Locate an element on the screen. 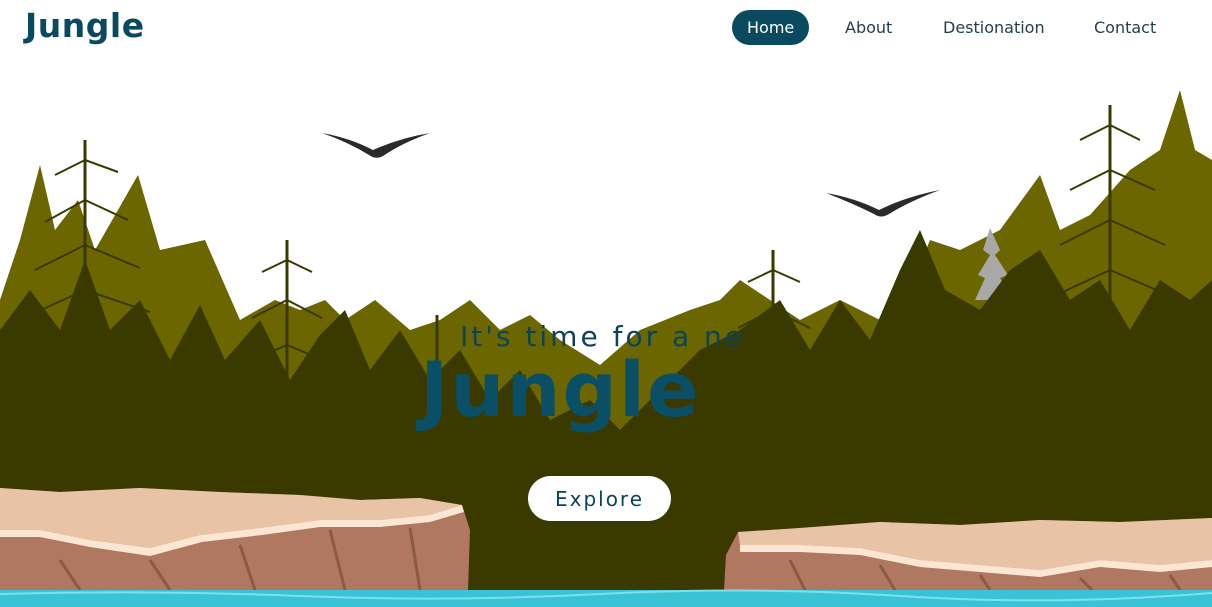 This screenshot has height=607, width=1212. water is located at coordinates (606, 598).